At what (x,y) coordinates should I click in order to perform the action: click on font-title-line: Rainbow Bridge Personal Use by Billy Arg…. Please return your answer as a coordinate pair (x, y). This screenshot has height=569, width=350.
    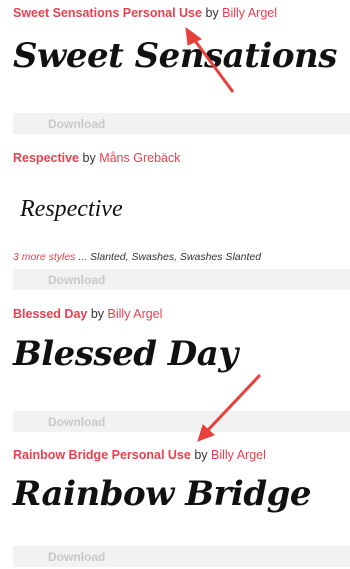
    Looking at the image, I should click on (139, 455).